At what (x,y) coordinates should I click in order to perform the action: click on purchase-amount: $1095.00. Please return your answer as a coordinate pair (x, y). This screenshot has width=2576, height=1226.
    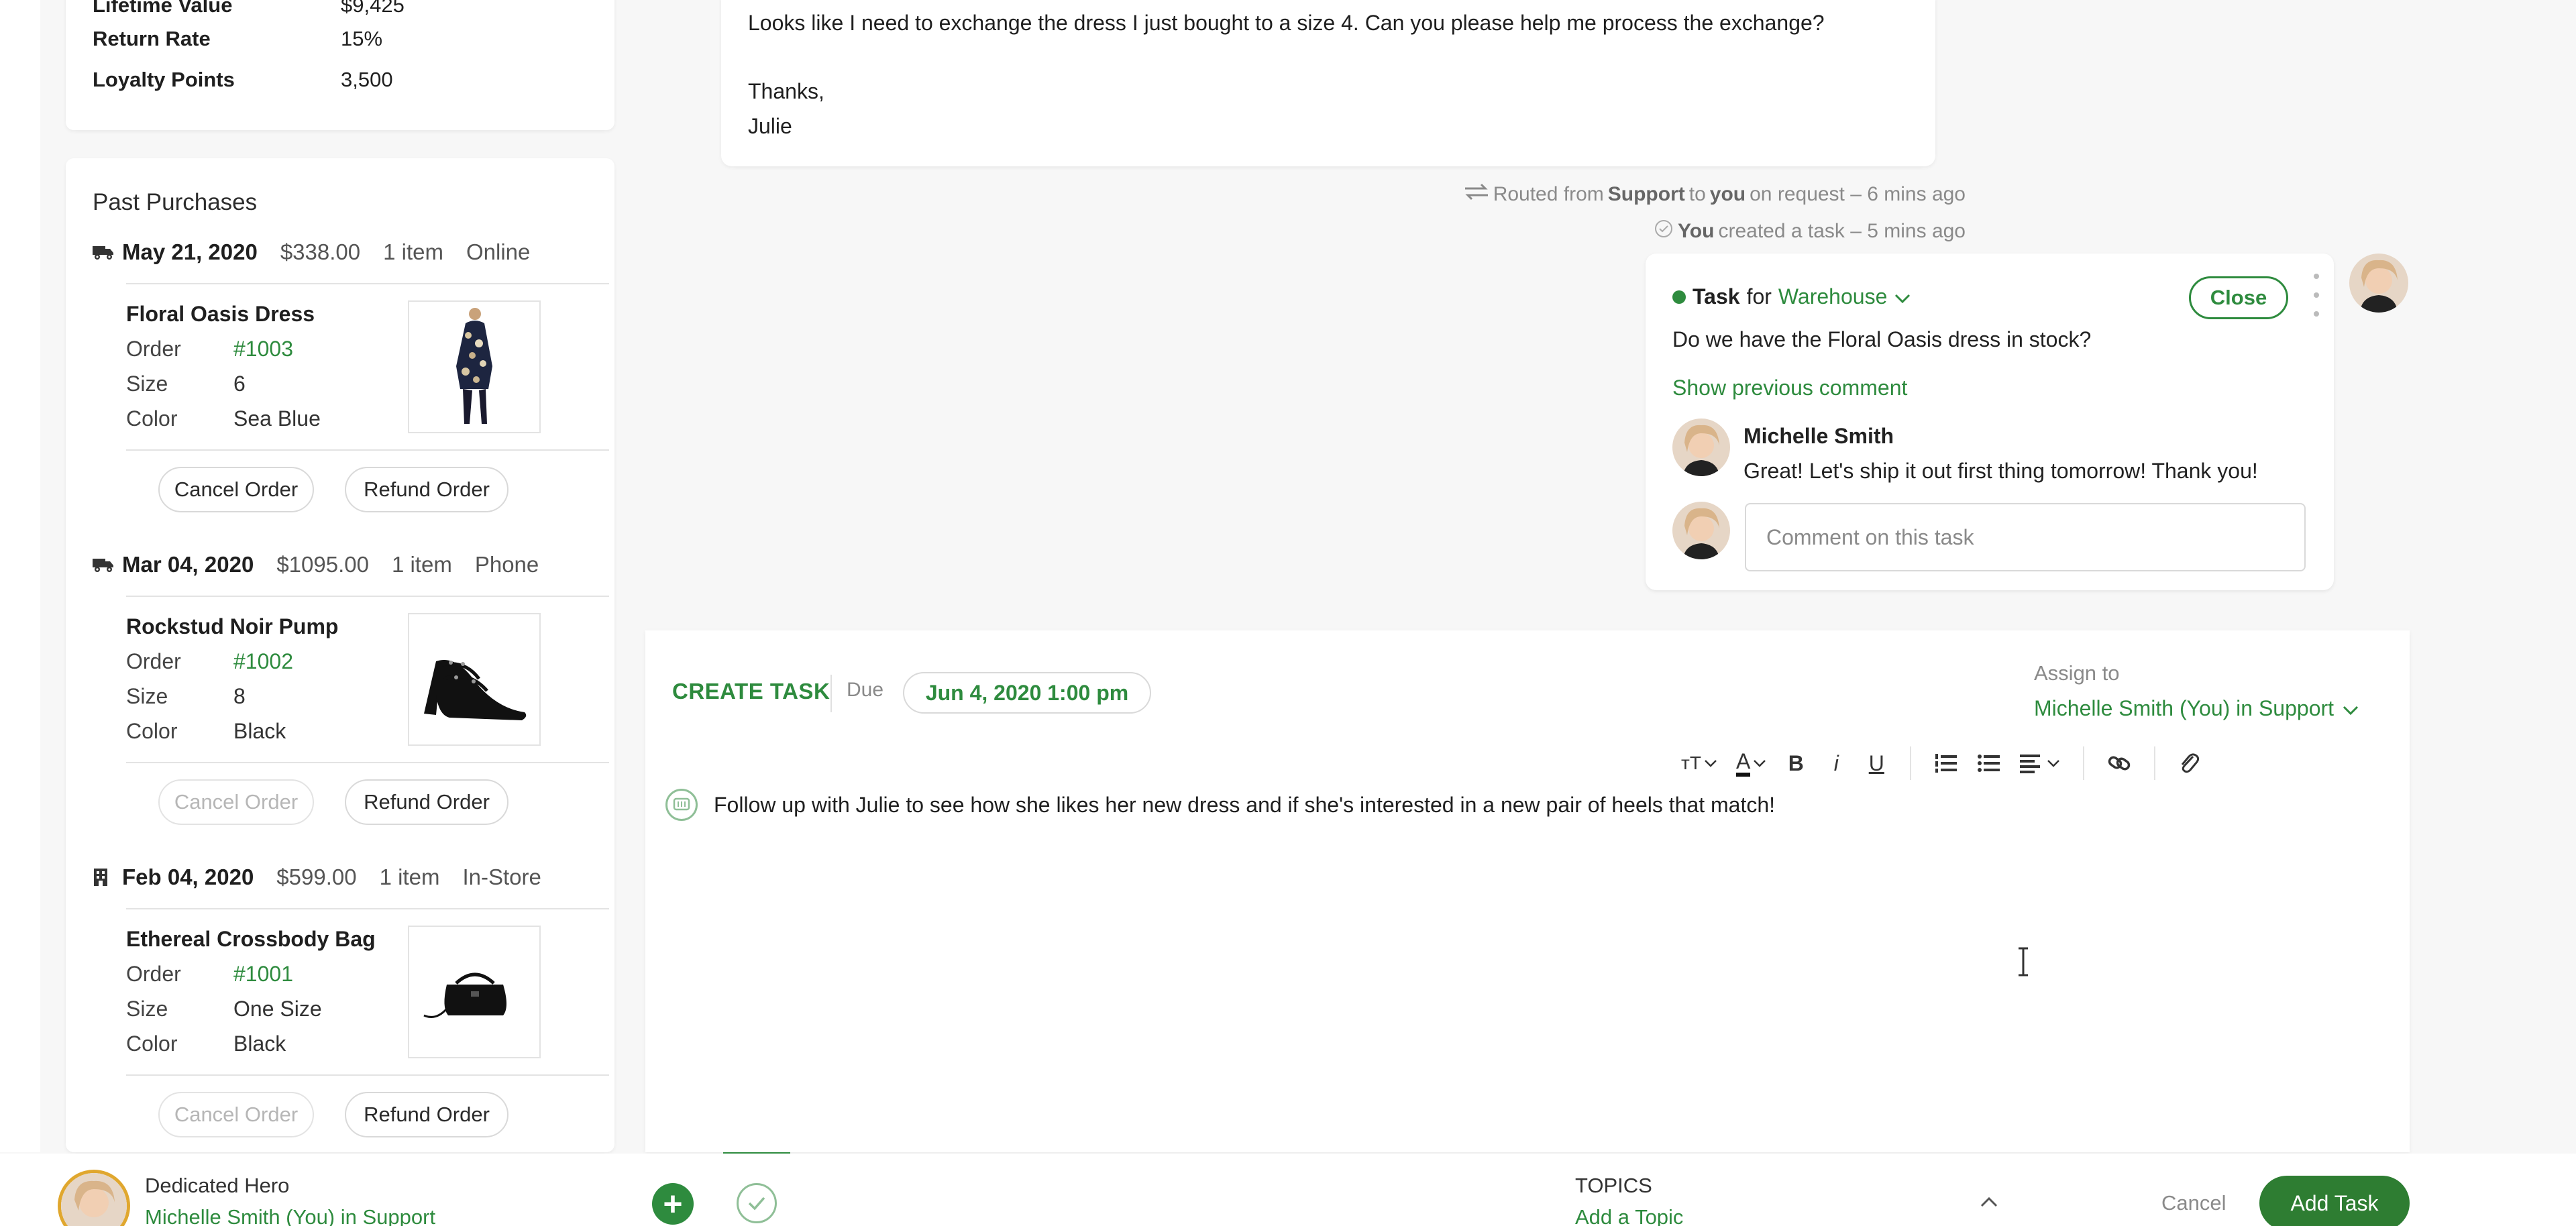
    Looking at the image, I should click on (322, 564).